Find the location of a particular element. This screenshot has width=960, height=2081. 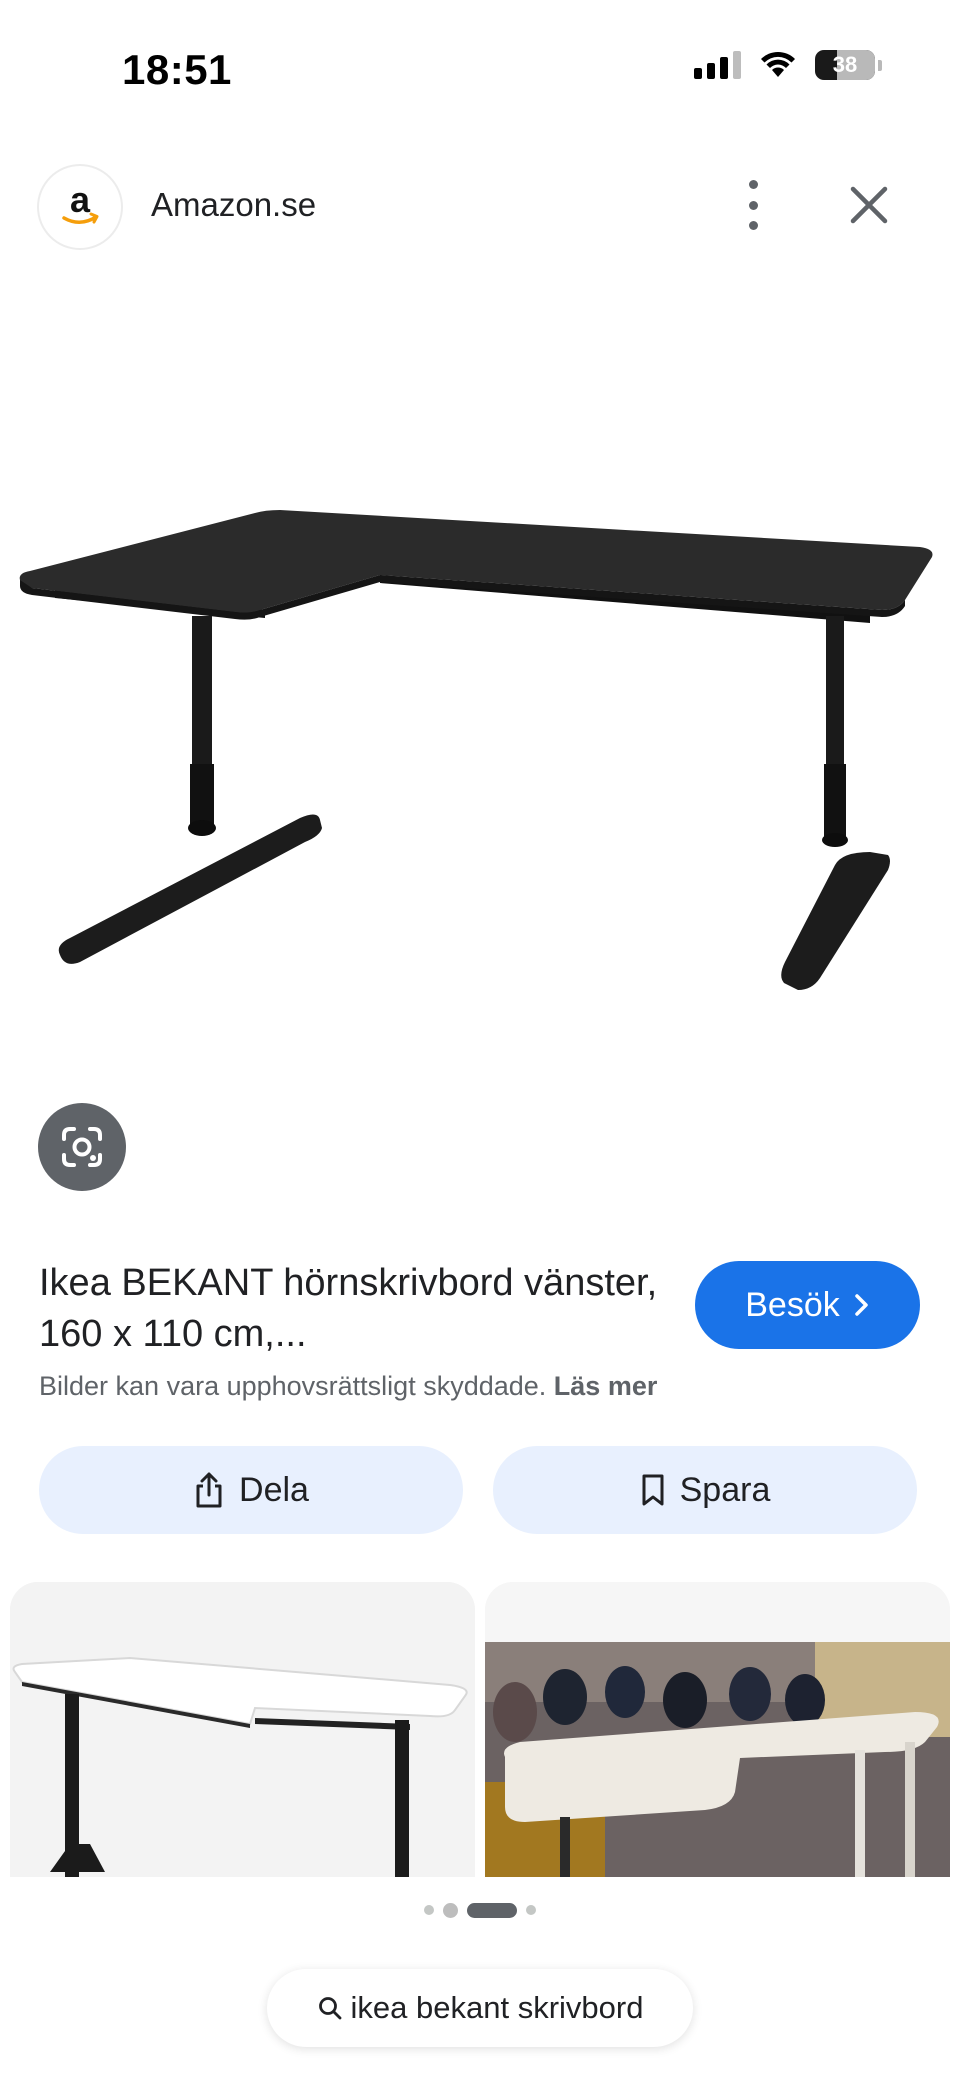

more-vertical-icon is located at coordinates (753, 205).